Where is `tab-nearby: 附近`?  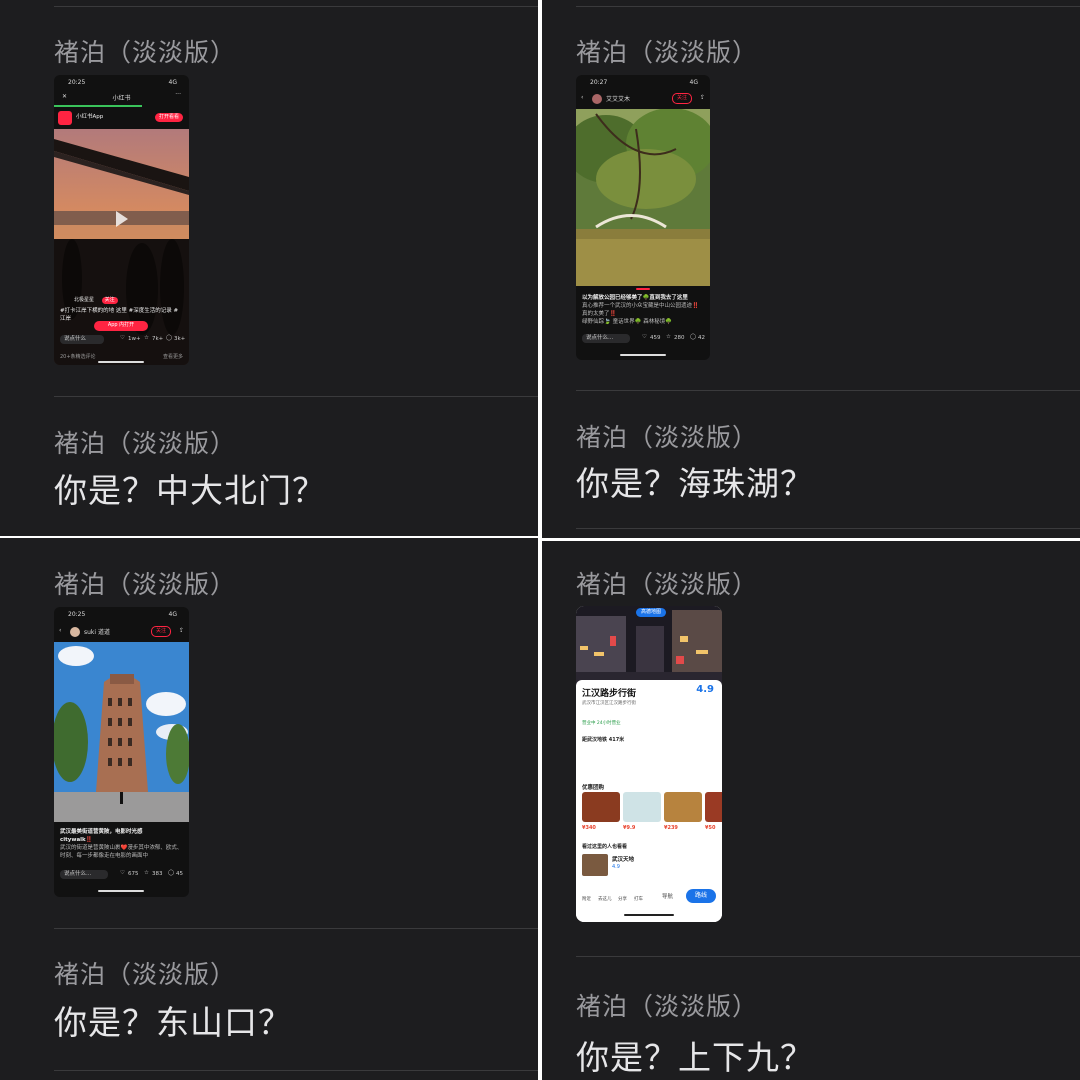
tab-nearby: 附近 is located at coordinates (586, 899).